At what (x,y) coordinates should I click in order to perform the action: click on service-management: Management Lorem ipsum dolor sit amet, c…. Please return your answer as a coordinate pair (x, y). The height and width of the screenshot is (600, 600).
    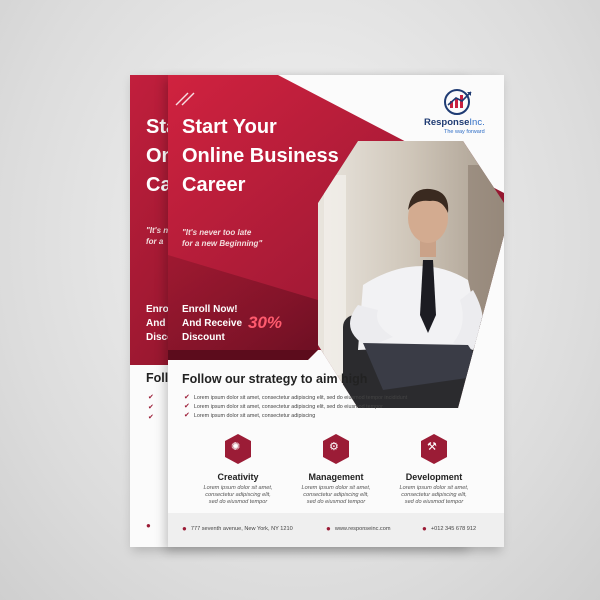
    Looking at the image, I should click on (336, 489).